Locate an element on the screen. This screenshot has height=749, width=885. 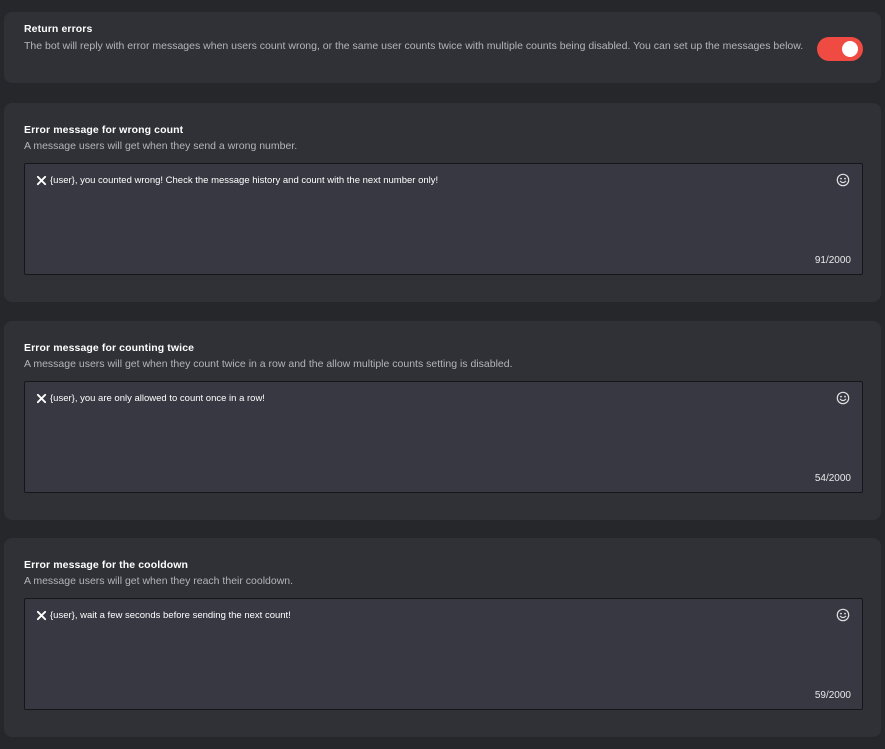
wrong-count-title: Error message for wrong count is located at coordinates (104, 130).